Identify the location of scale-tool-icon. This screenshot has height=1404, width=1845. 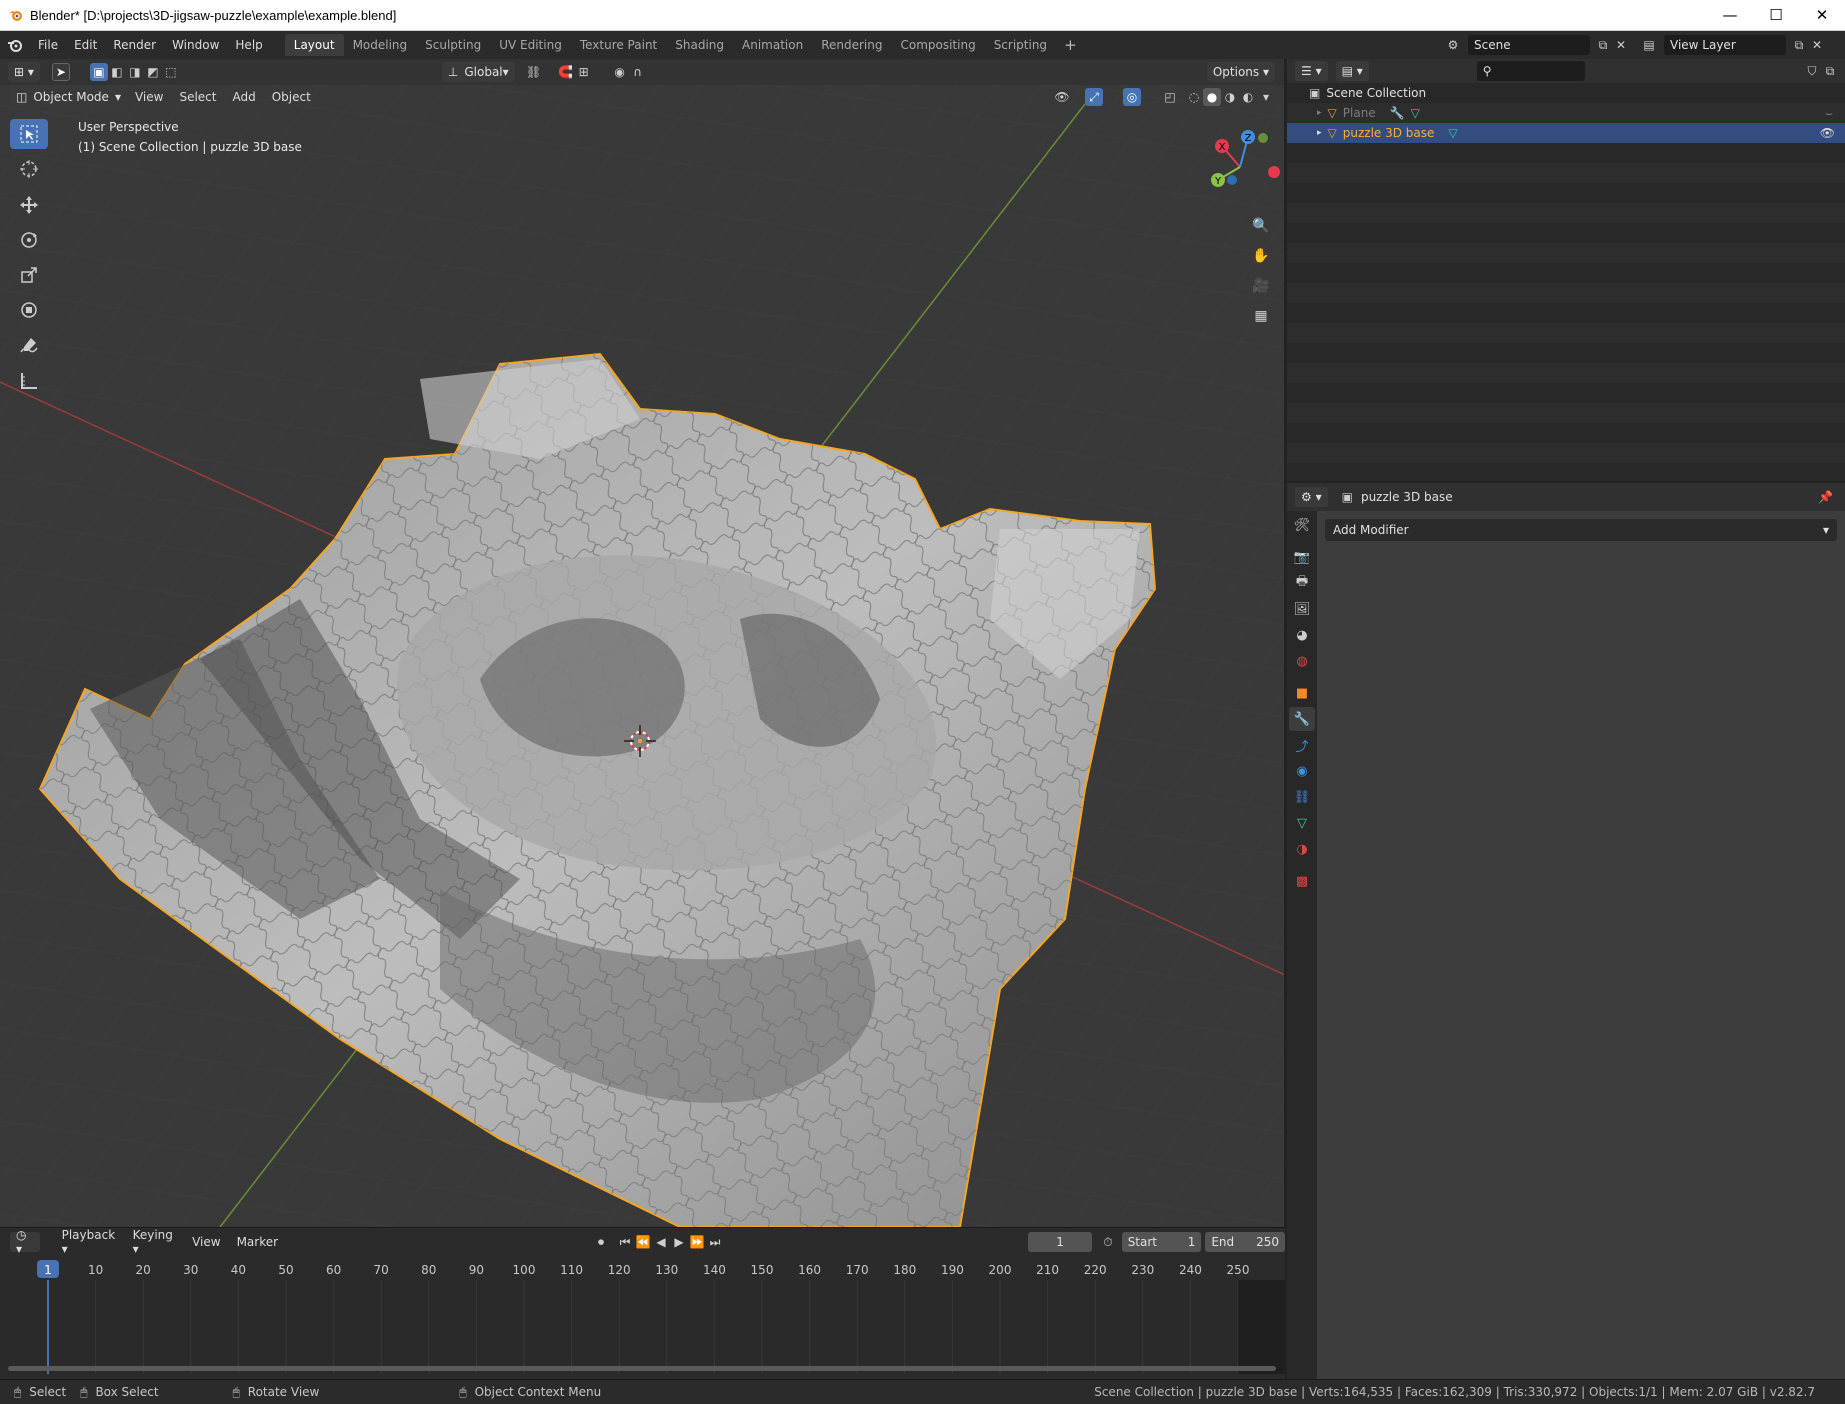
(29, 275).